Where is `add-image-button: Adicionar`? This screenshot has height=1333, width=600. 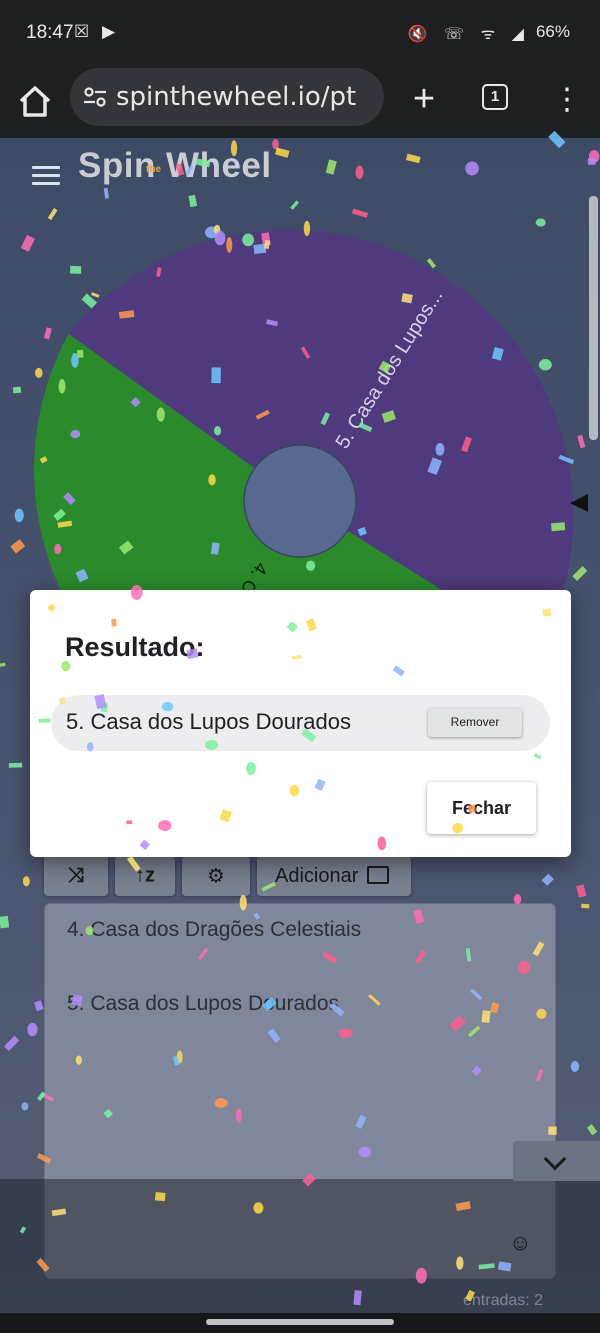 add-image-button: Adicionar is located at coordinates (334, 876).